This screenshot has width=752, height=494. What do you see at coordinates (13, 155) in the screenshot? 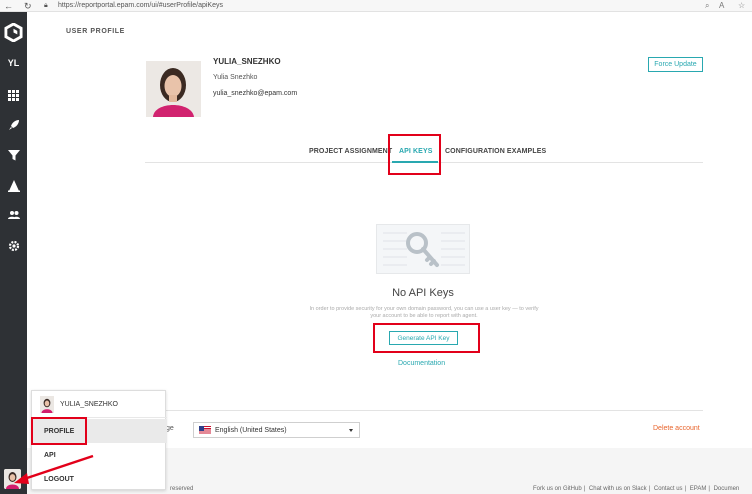
I see `filters-icon` at bounding box center [13, 155].